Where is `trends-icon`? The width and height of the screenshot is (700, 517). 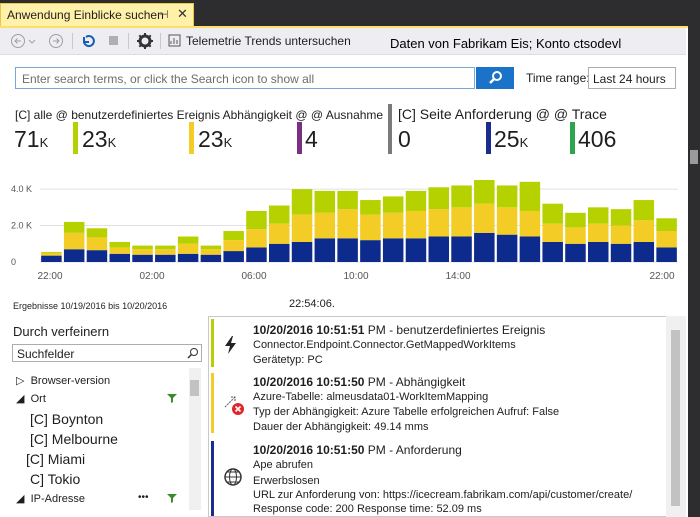
trends-icon is located at coordinates (175, 41).